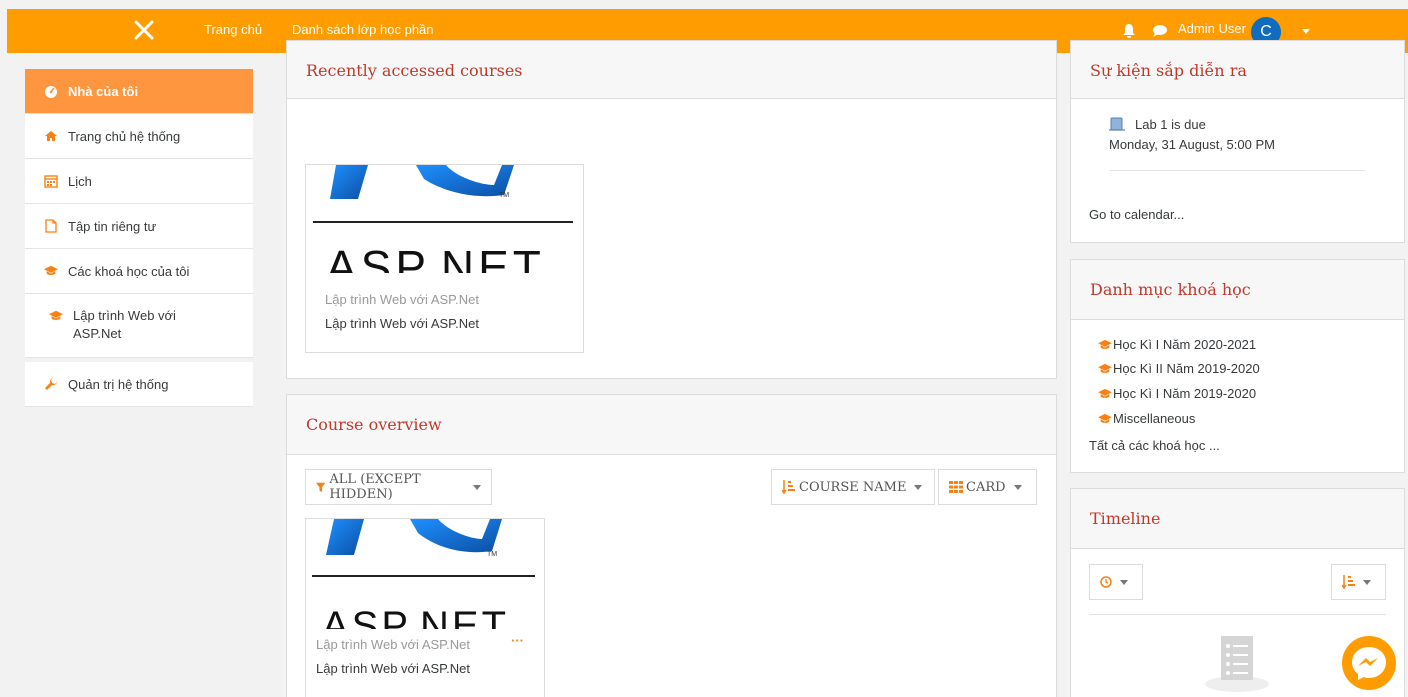 The image size is (1408, 697). Describe the element at coordinates (375, 487) in the screenshot. I see `filter-label: ALL (EXCEPT HIDDEN)` at that location.